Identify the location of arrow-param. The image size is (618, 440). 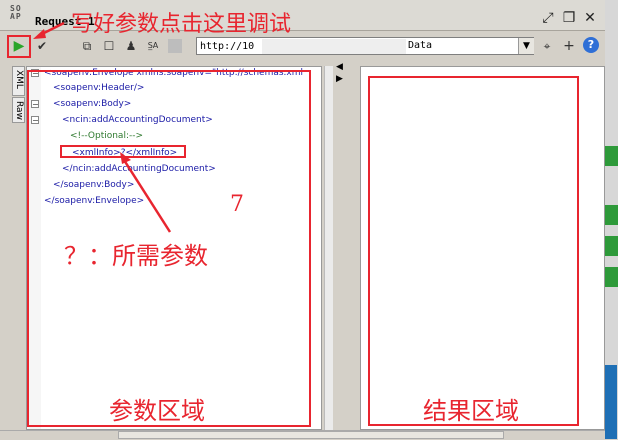
(147, 196).